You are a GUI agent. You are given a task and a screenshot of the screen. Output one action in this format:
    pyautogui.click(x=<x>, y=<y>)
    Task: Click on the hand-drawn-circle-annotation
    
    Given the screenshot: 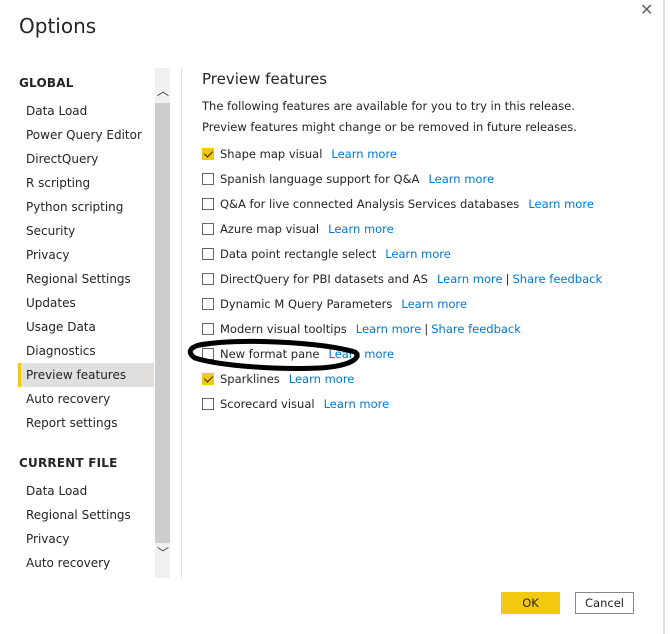 What is the action you would take?
    pyautogui.click(x=273, y=355)
    